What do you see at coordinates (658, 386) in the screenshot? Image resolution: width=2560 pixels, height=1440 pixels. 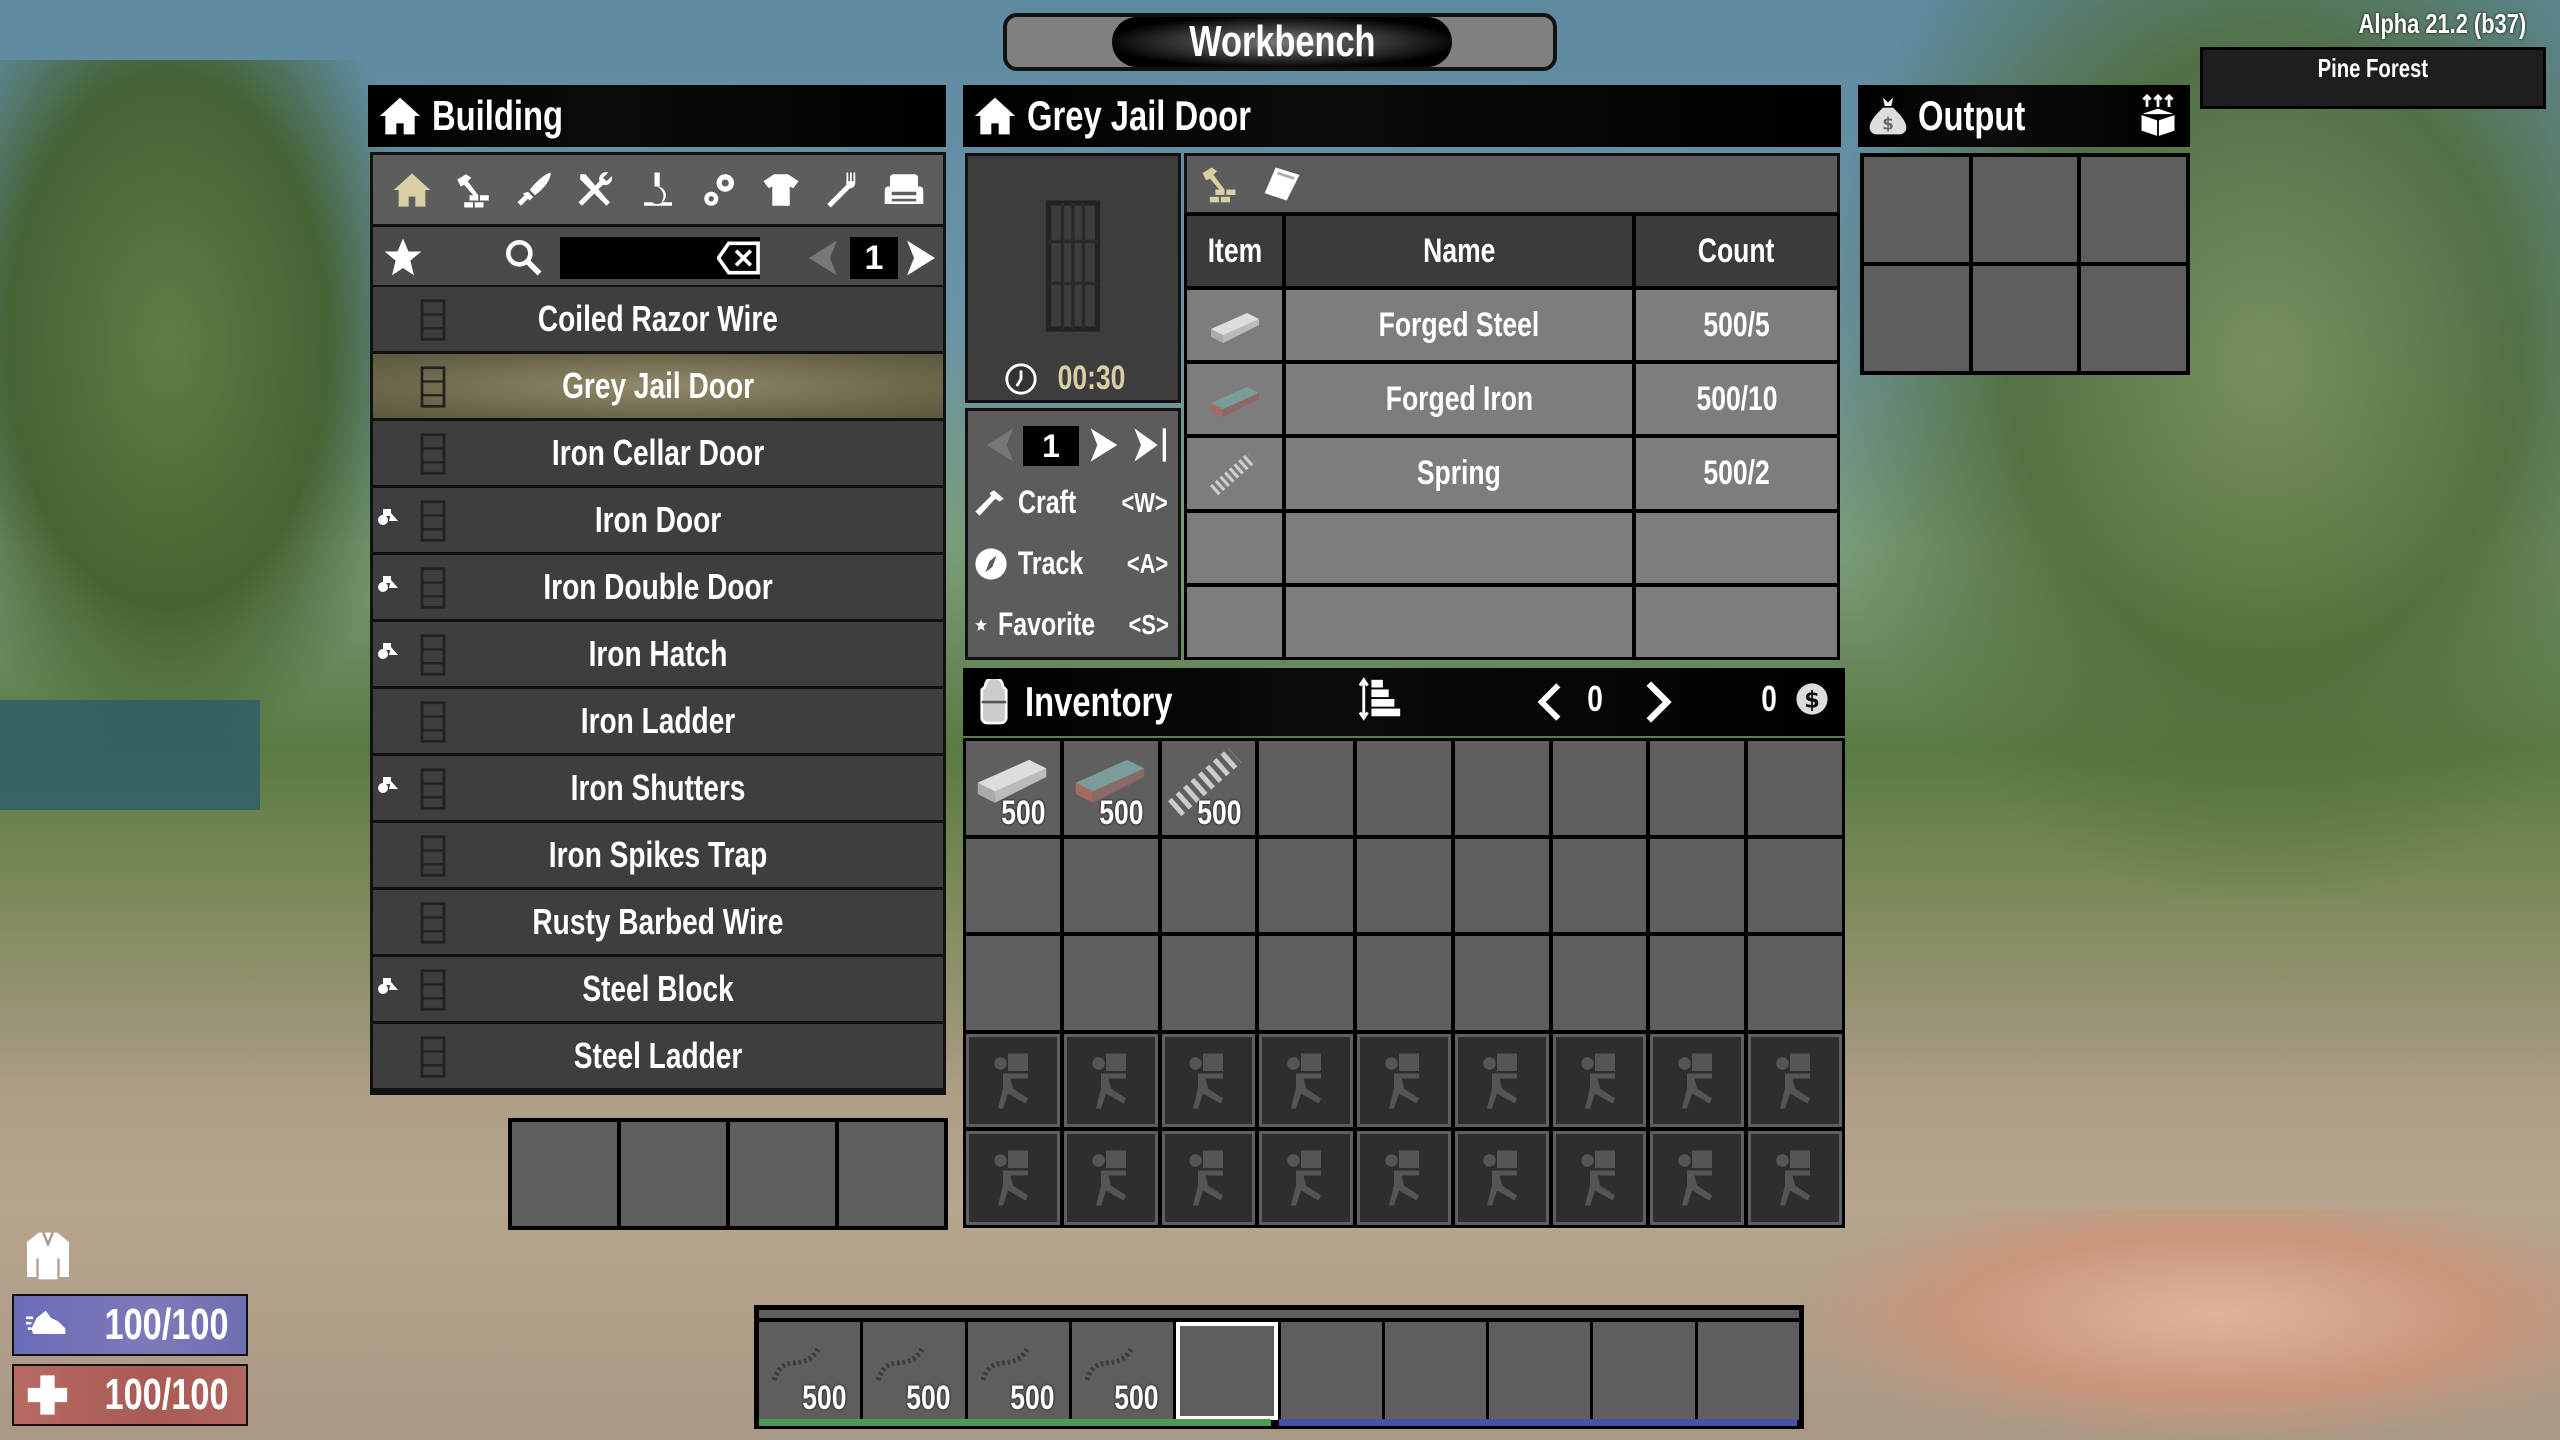 I see `recipe-item: Grey Jail Door` at bounding box center [658, 386].